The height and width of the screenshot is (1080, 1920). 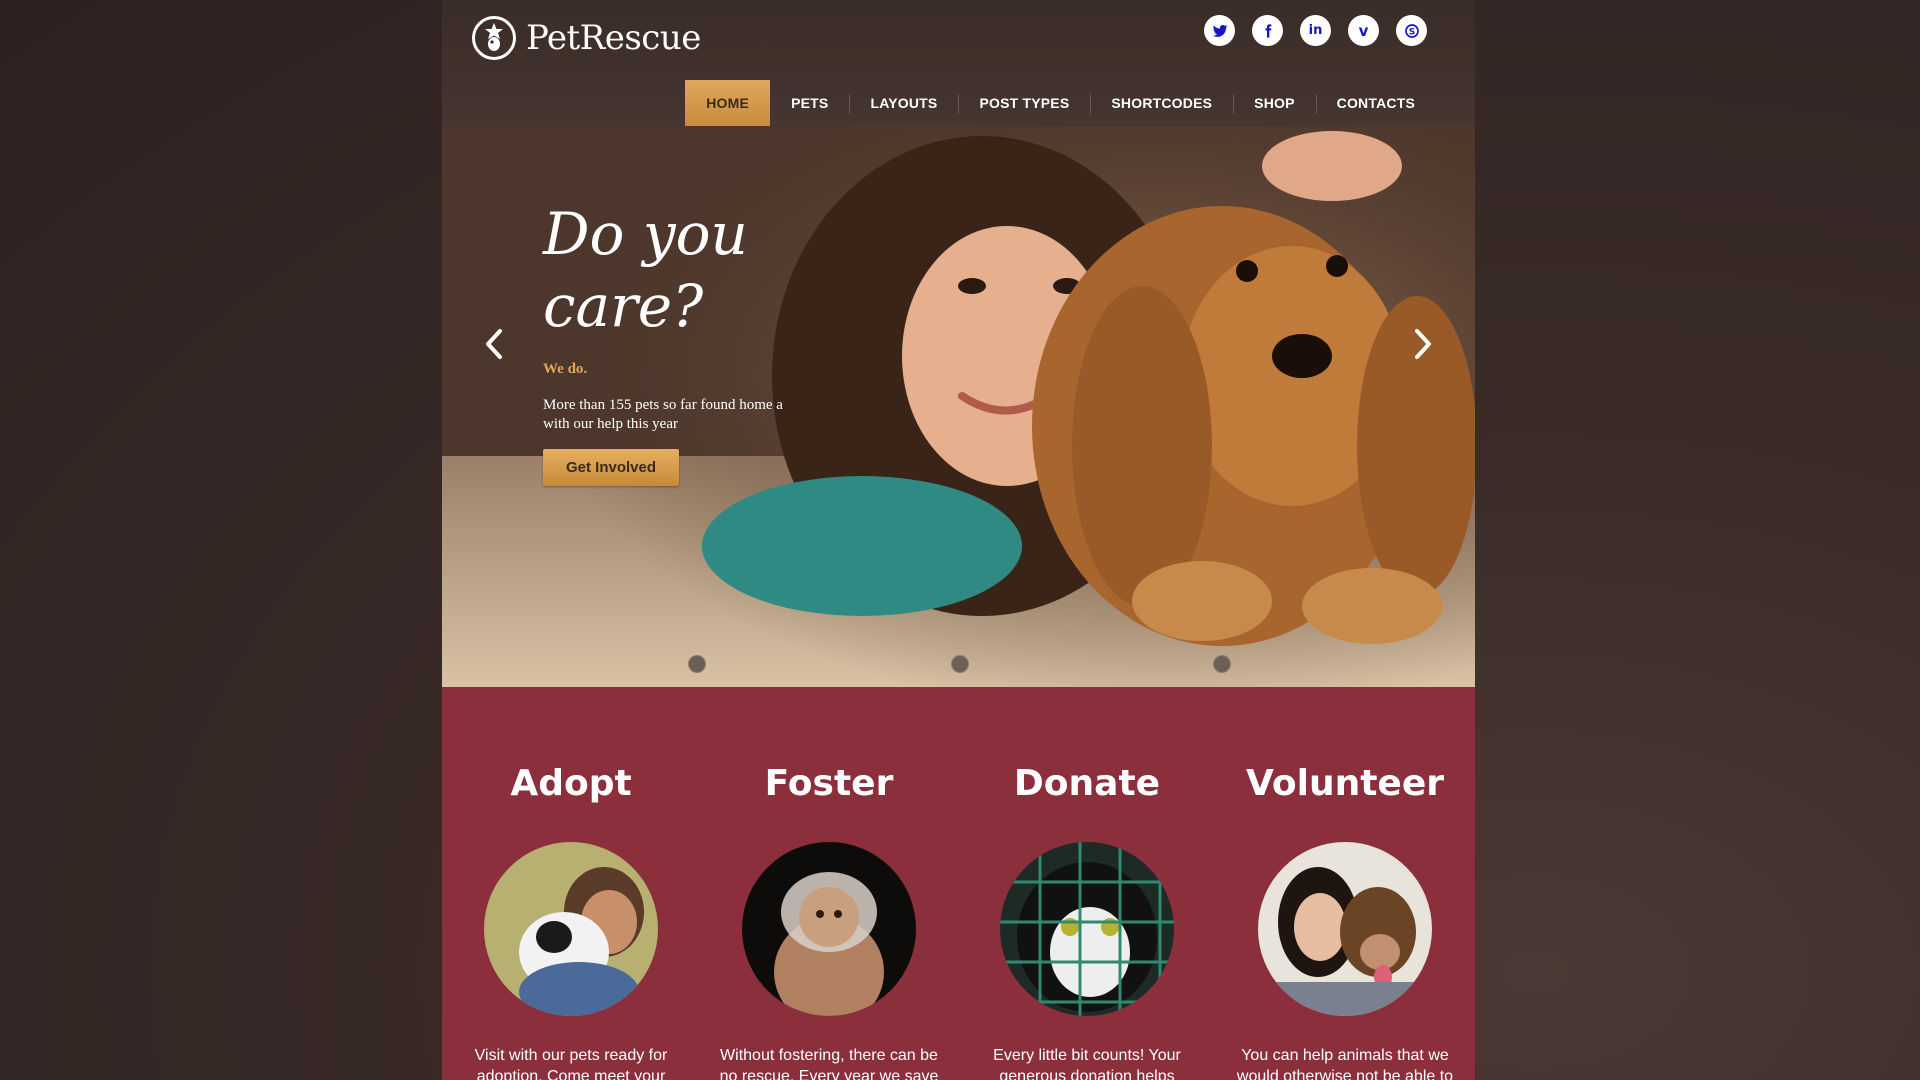 What do you see at coordinates (1024, 103) in the screenshot?
I see `nav-item-post-types: POST TYPES` at bounding box center [1024, 103].